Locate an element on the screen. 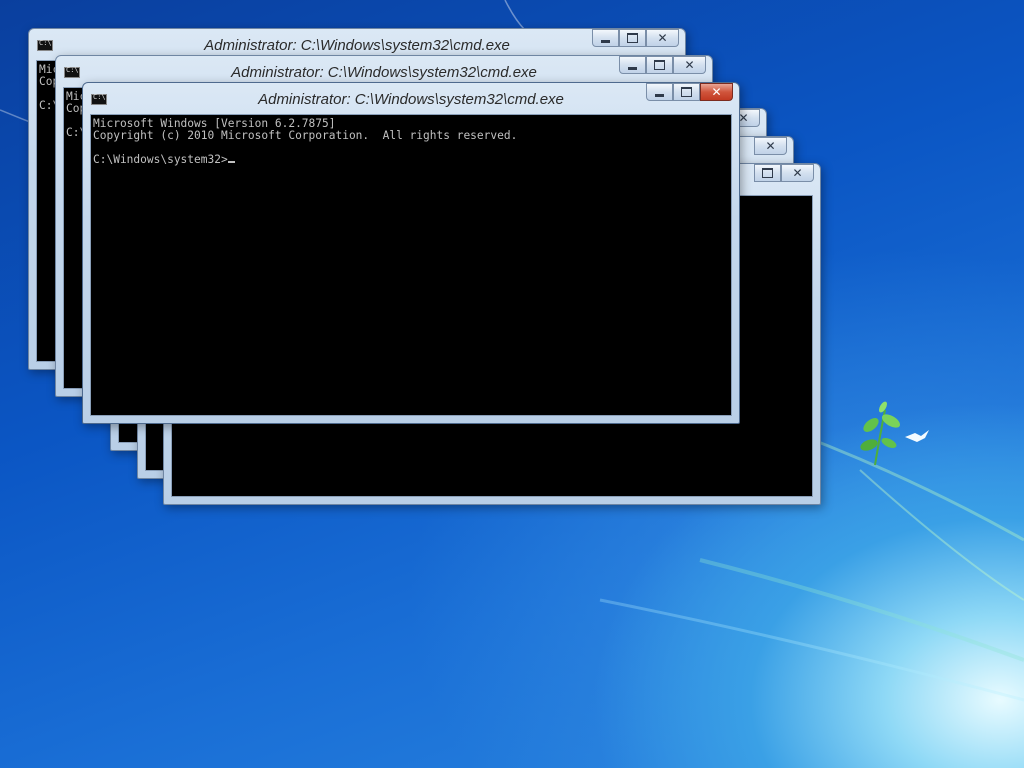  console-prompt: C:\Windows\system32> is located at coordinates (160, 159).